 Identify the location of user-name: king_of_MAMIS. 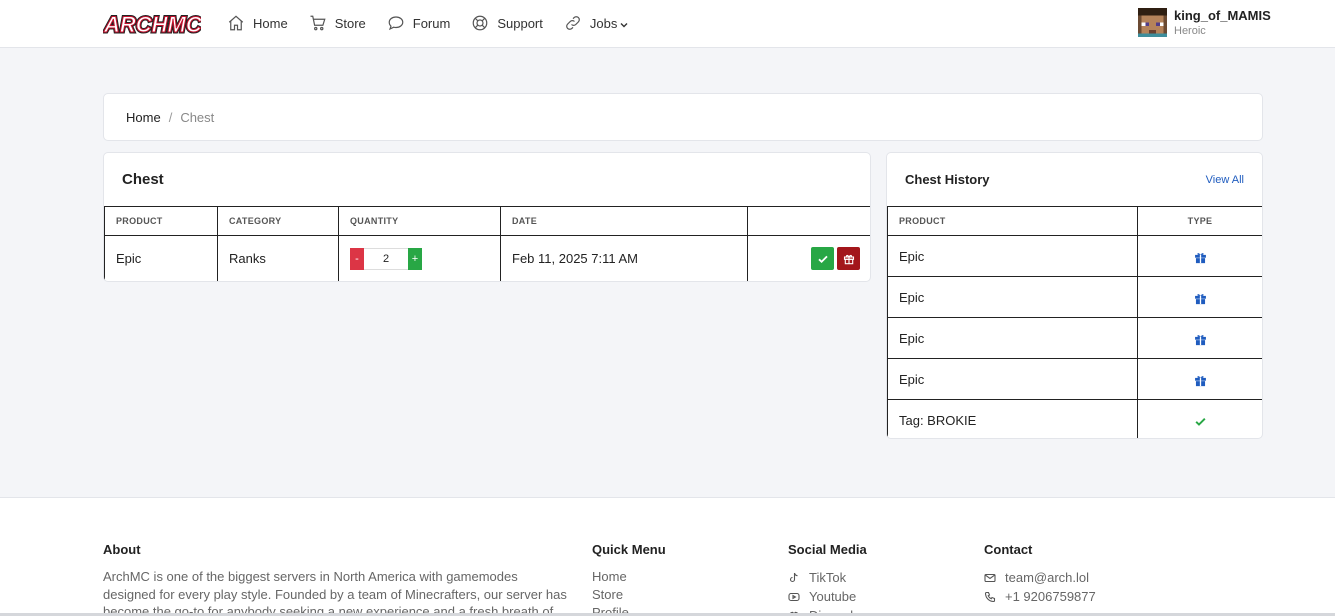
(1222, 15).